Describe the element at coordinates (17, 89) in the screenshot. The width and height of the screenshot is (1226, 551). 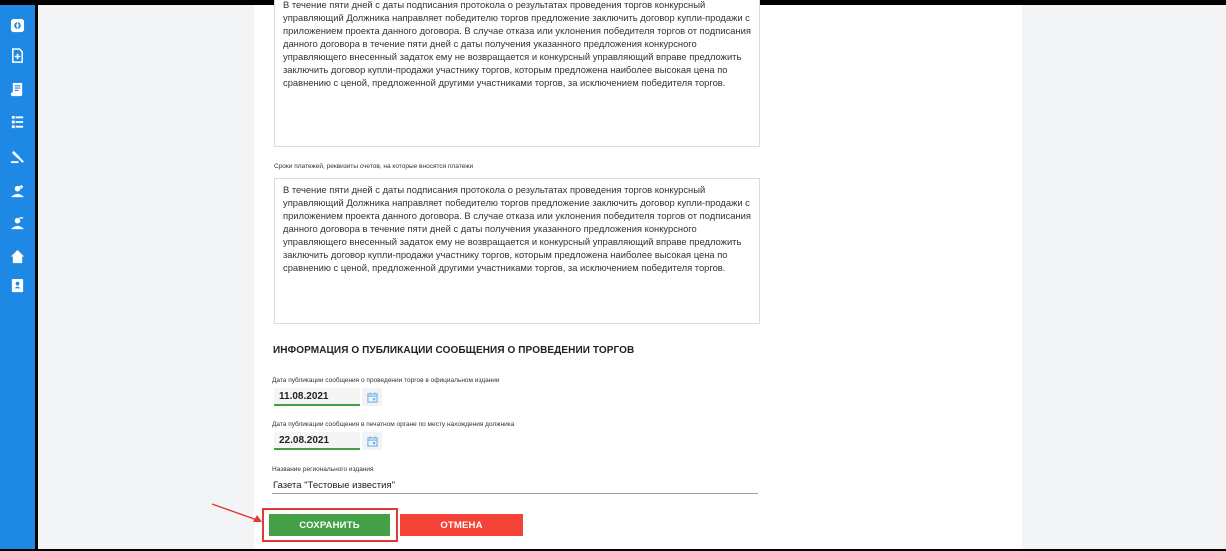
I see `scroll-icon` at that location.